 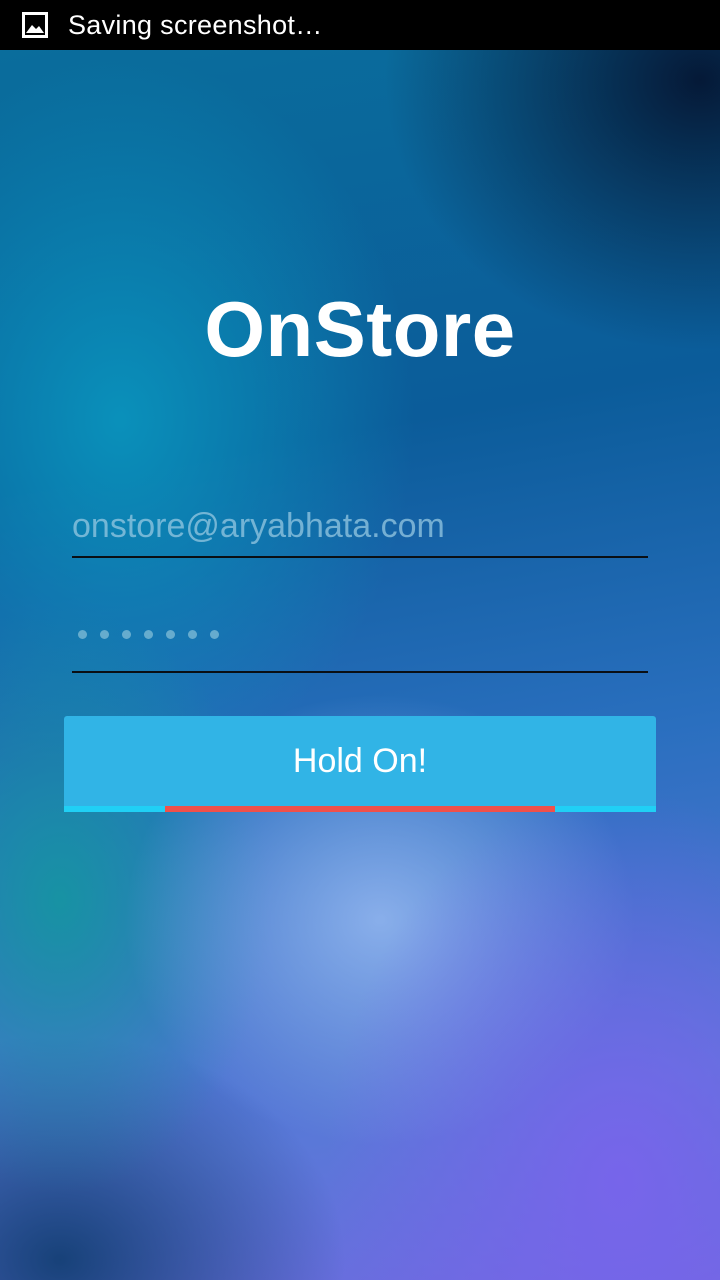 I want to click on password-input, so click(x=360, y=641).